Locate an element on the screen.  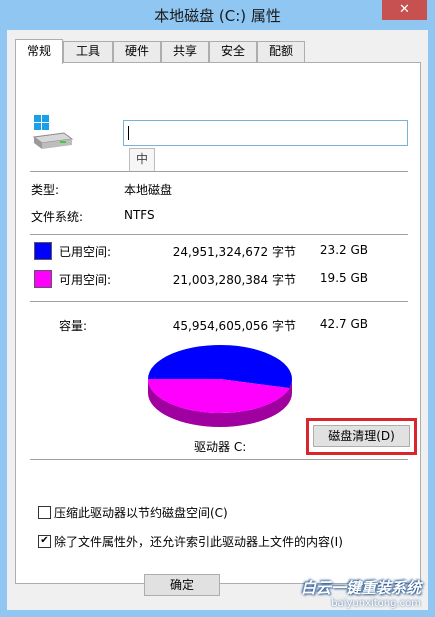
watermark: 白云一键重装系统 baiyunxitong.com is located at coordinates (346, 593).